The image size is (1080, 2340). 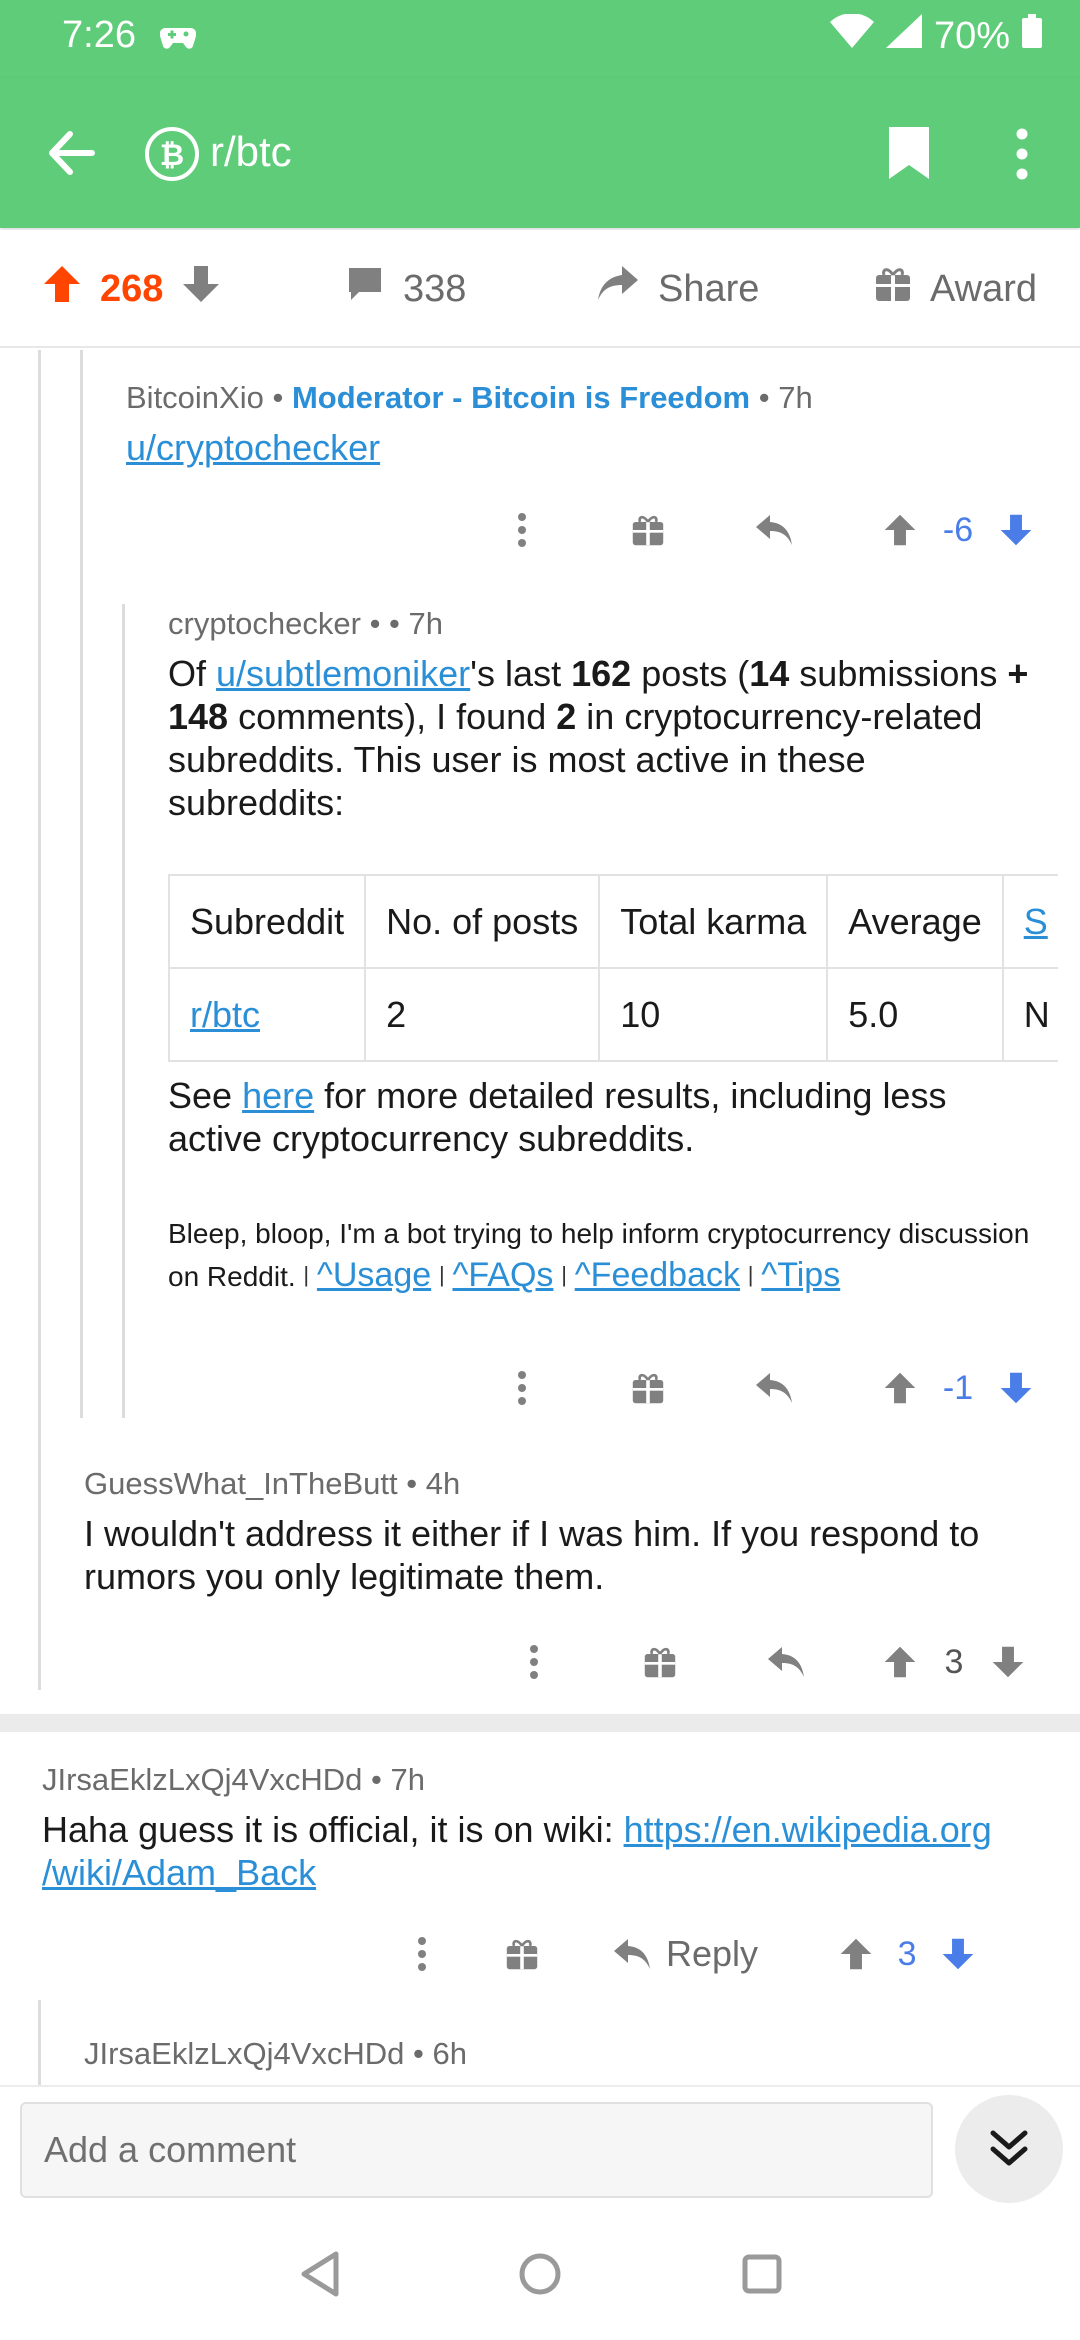 I want to click on comment-meta: cryptochecker • • 7h, so click(x=305, y=623).